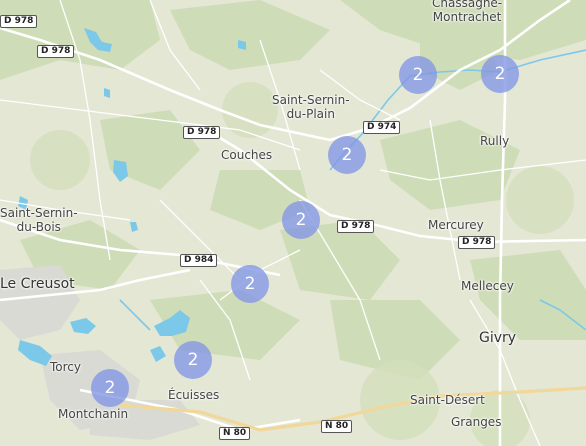 The image size is (586, 446). I want to click on road-shield-d984: D 984, so click(199, 260).